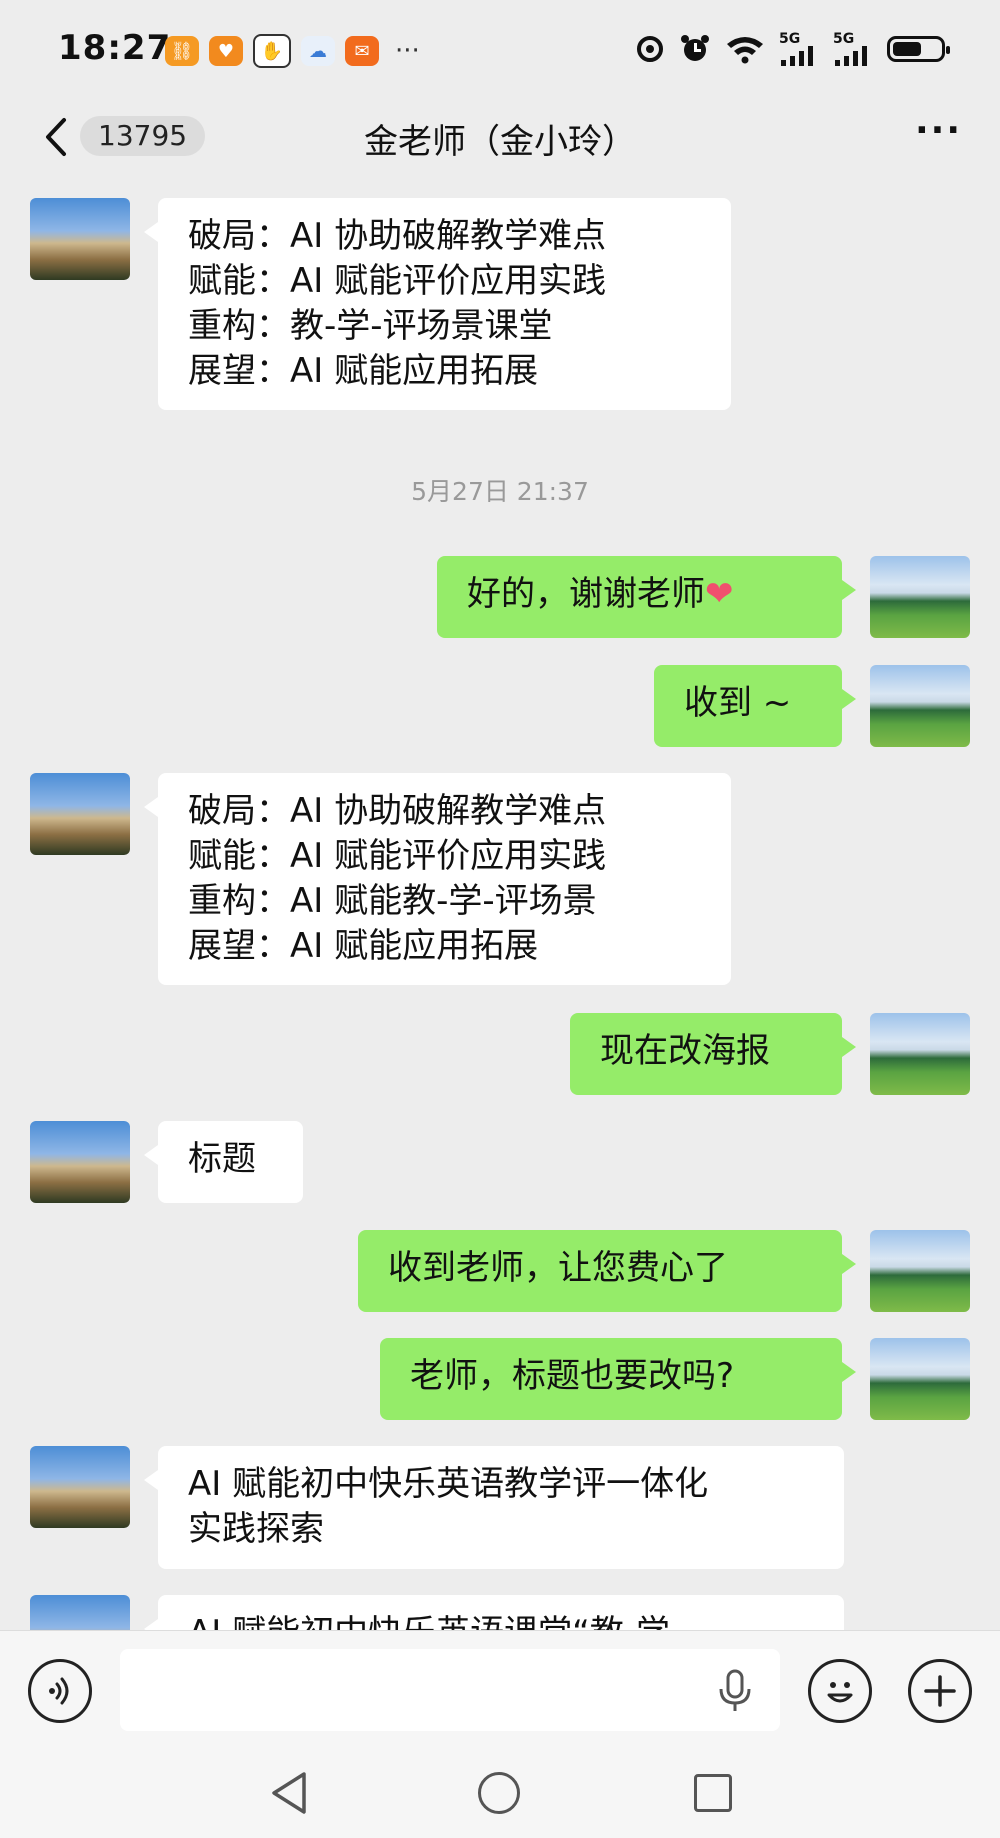 The image size is (1000, 1838). What do you see at coordinates (745, 50) in the screenshot?
I see `wifi-icon` at bounding box center [745, 50].